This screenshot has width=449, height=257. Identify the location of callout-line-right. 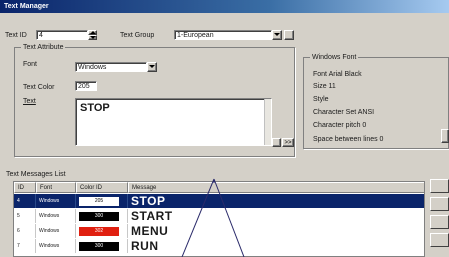
(229, 217).